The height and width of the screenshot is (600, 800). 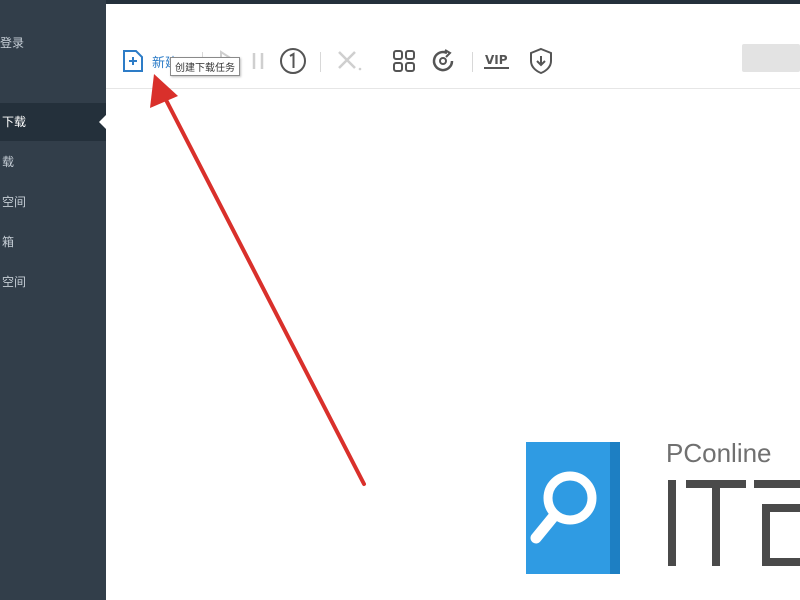 I want to click on grid-view-button, so click(x=404, y=61).